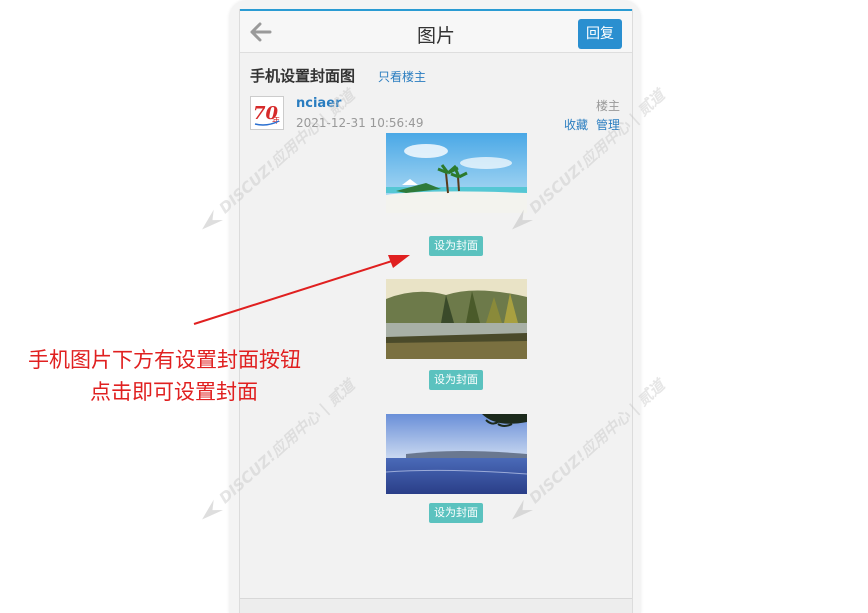 The width and height of the screenshot is (868, 613). Describe the element at coordinates (174, 392) in the screenshot. I see `annotation-text-line2: 点击即可设置封面` at that location.